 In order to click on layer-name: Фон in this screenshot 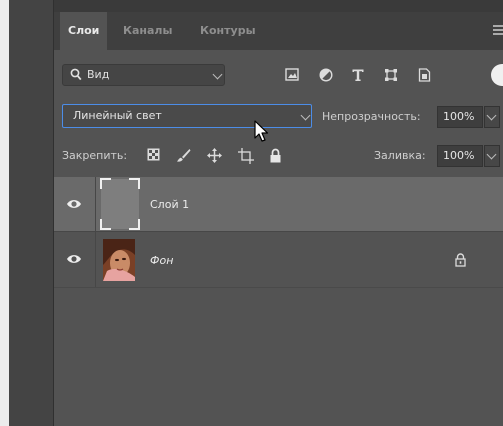, I will do `click(161, 260)`.